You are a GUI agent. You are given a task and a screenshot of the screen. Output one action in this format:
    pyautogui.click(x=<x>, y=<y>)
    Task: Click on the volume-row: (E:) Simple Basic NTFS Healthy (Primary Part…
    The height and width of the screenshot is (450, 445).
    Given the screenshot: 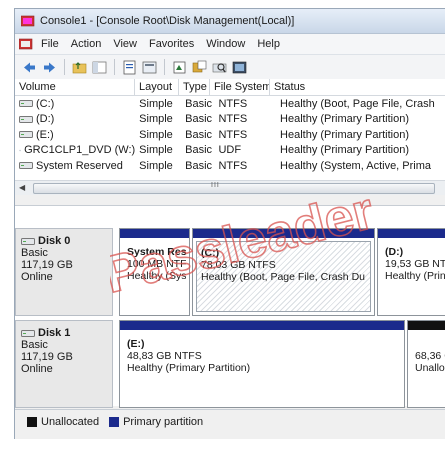 What is the action you would take?
    pyautogui.click(x=230, y=135)
    